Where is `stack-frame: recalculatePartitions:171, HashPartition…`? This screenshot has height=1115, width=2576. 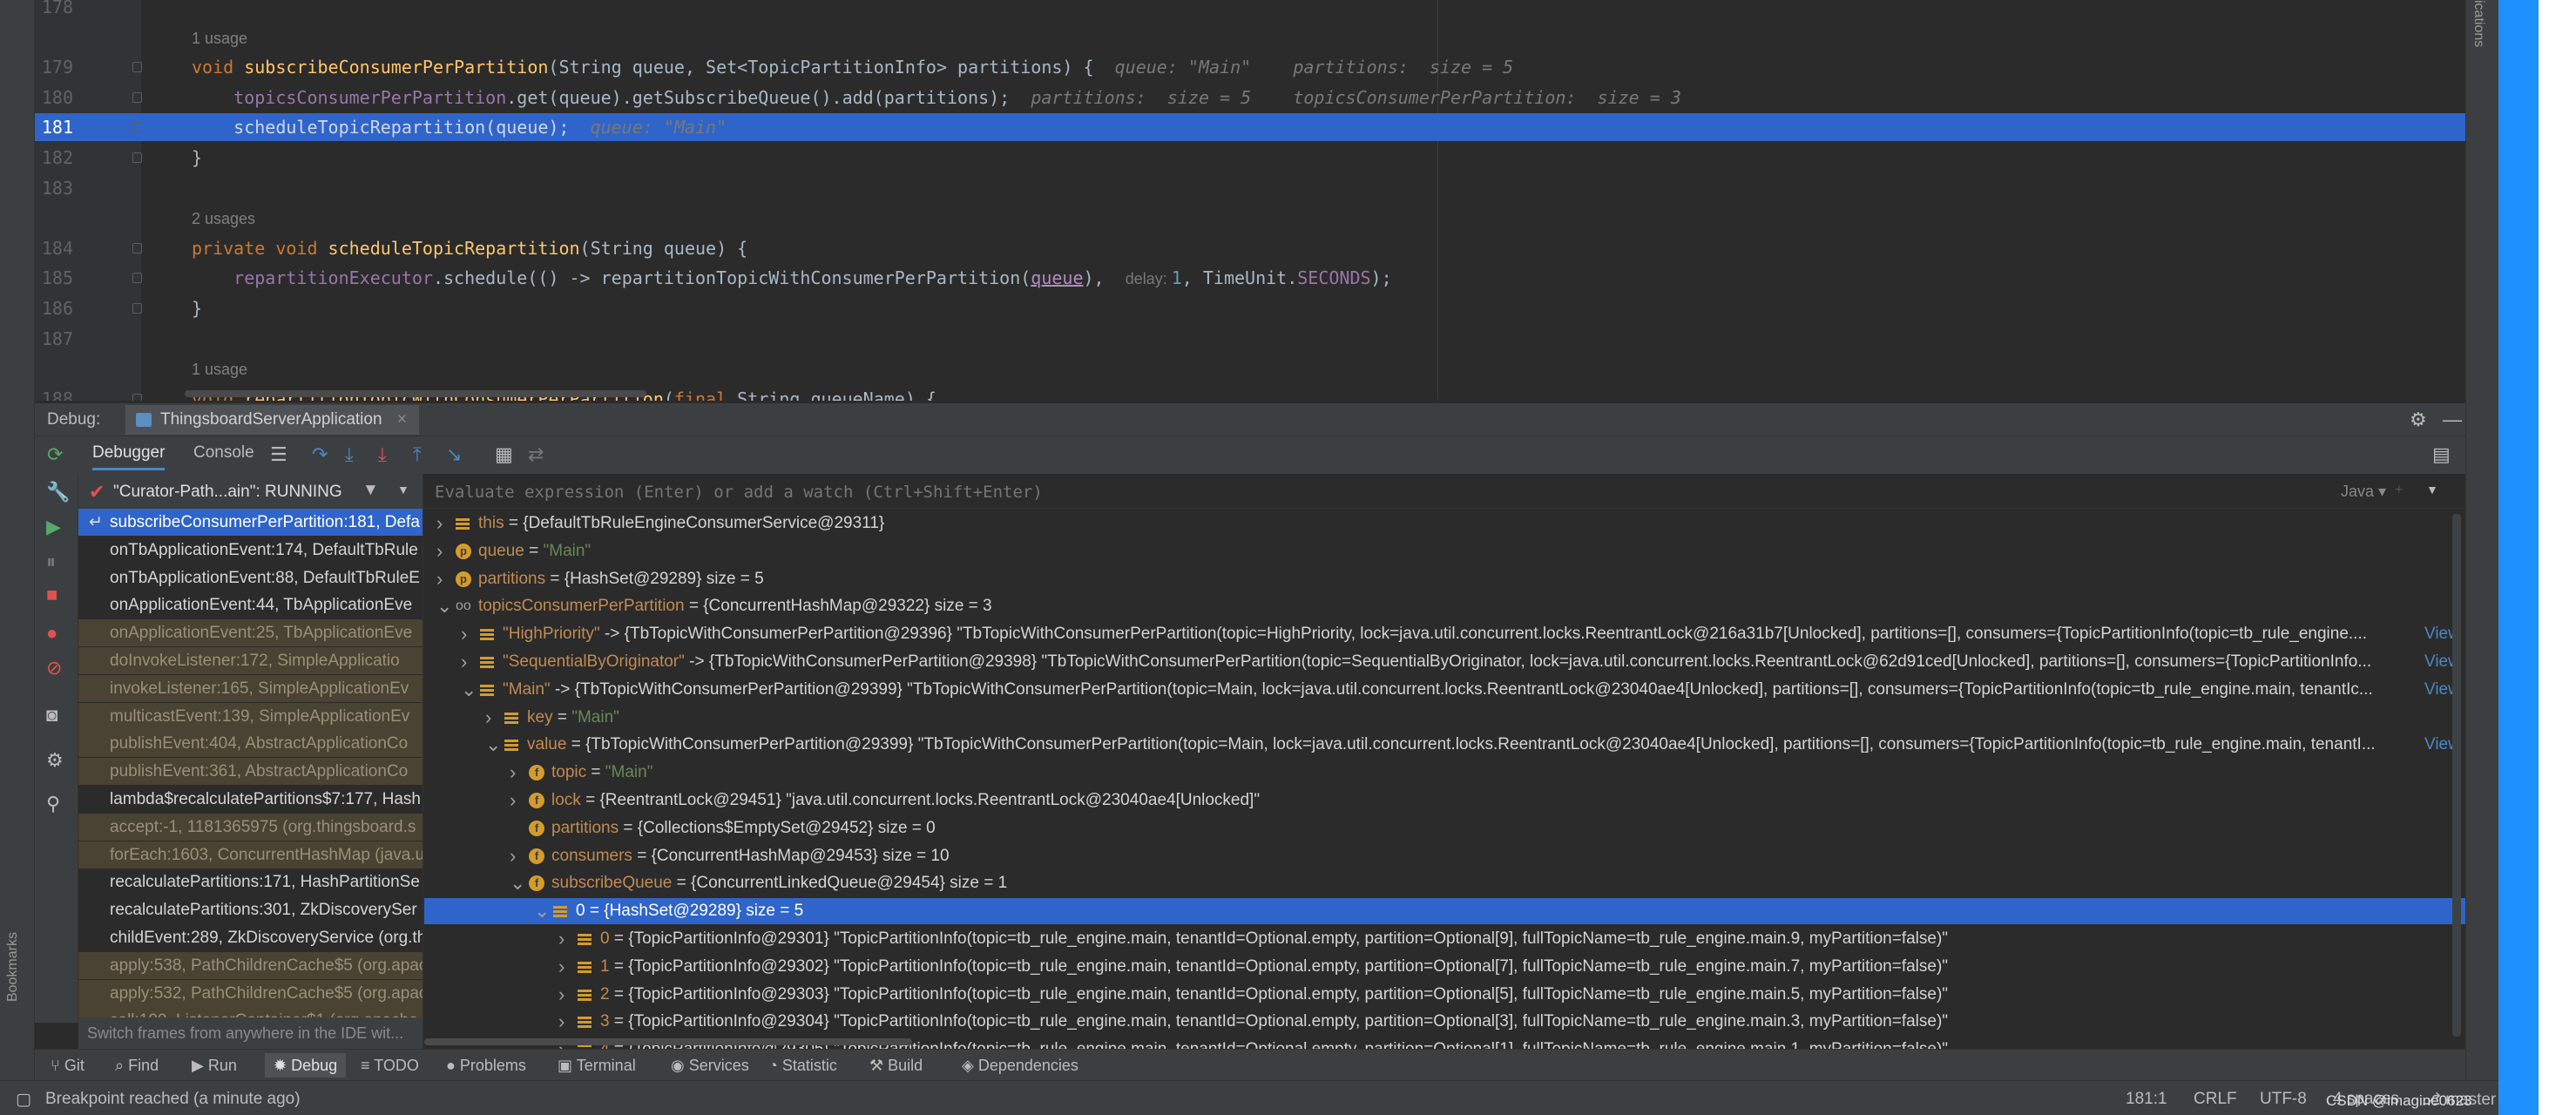
stack-frame: recalculatePartitions:171, HashPartition… is located at coordinates (250, 881).